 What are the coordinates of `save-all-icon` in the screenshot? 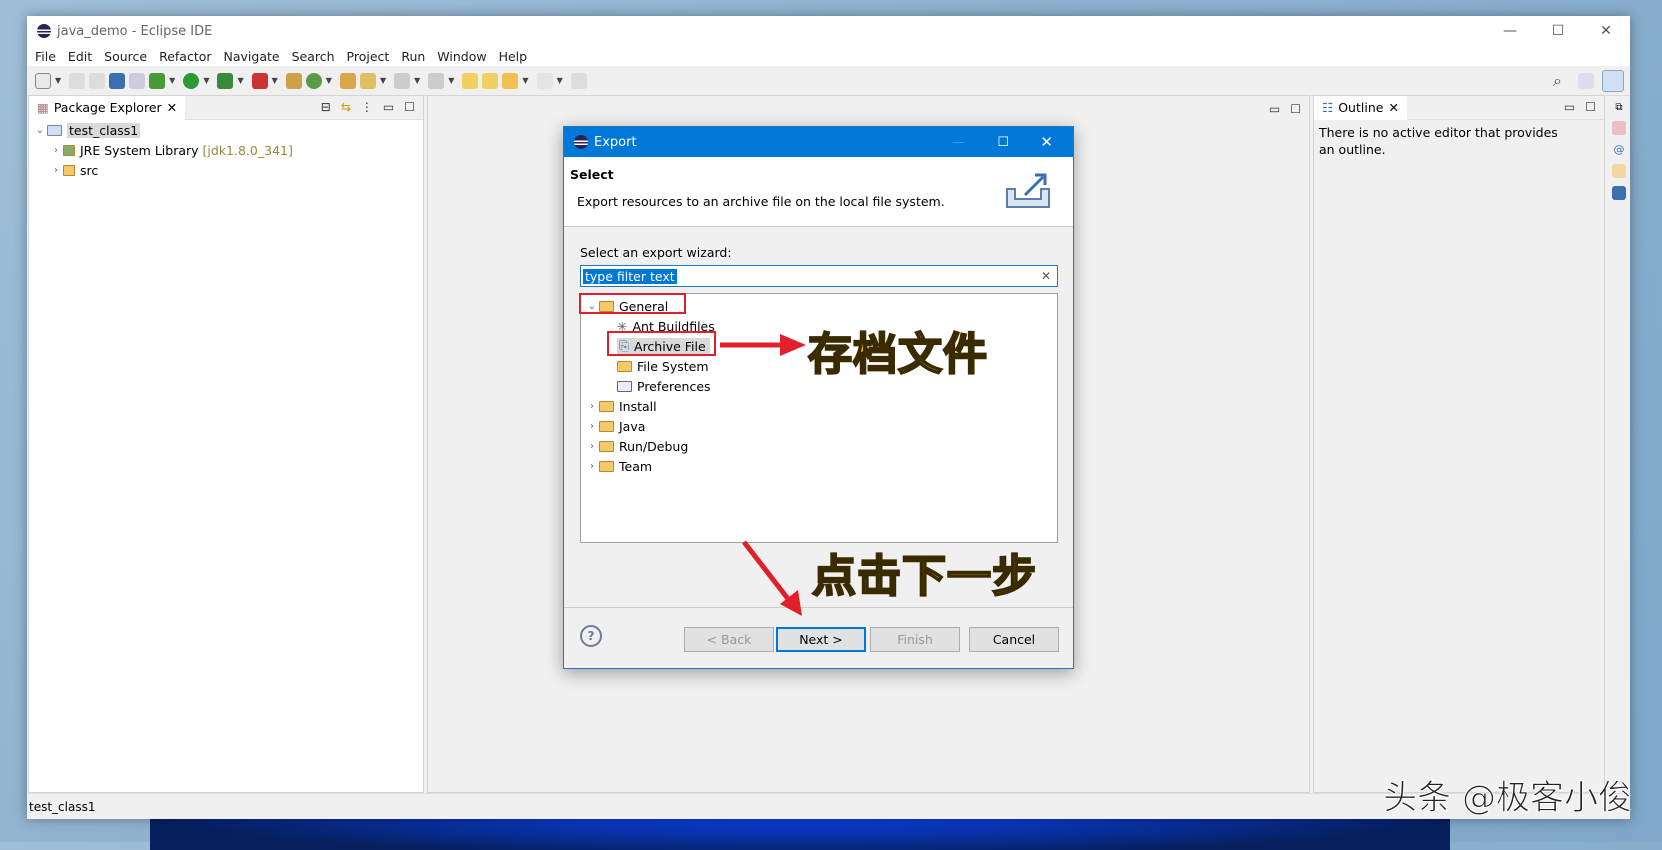 It's located at (97, 80).